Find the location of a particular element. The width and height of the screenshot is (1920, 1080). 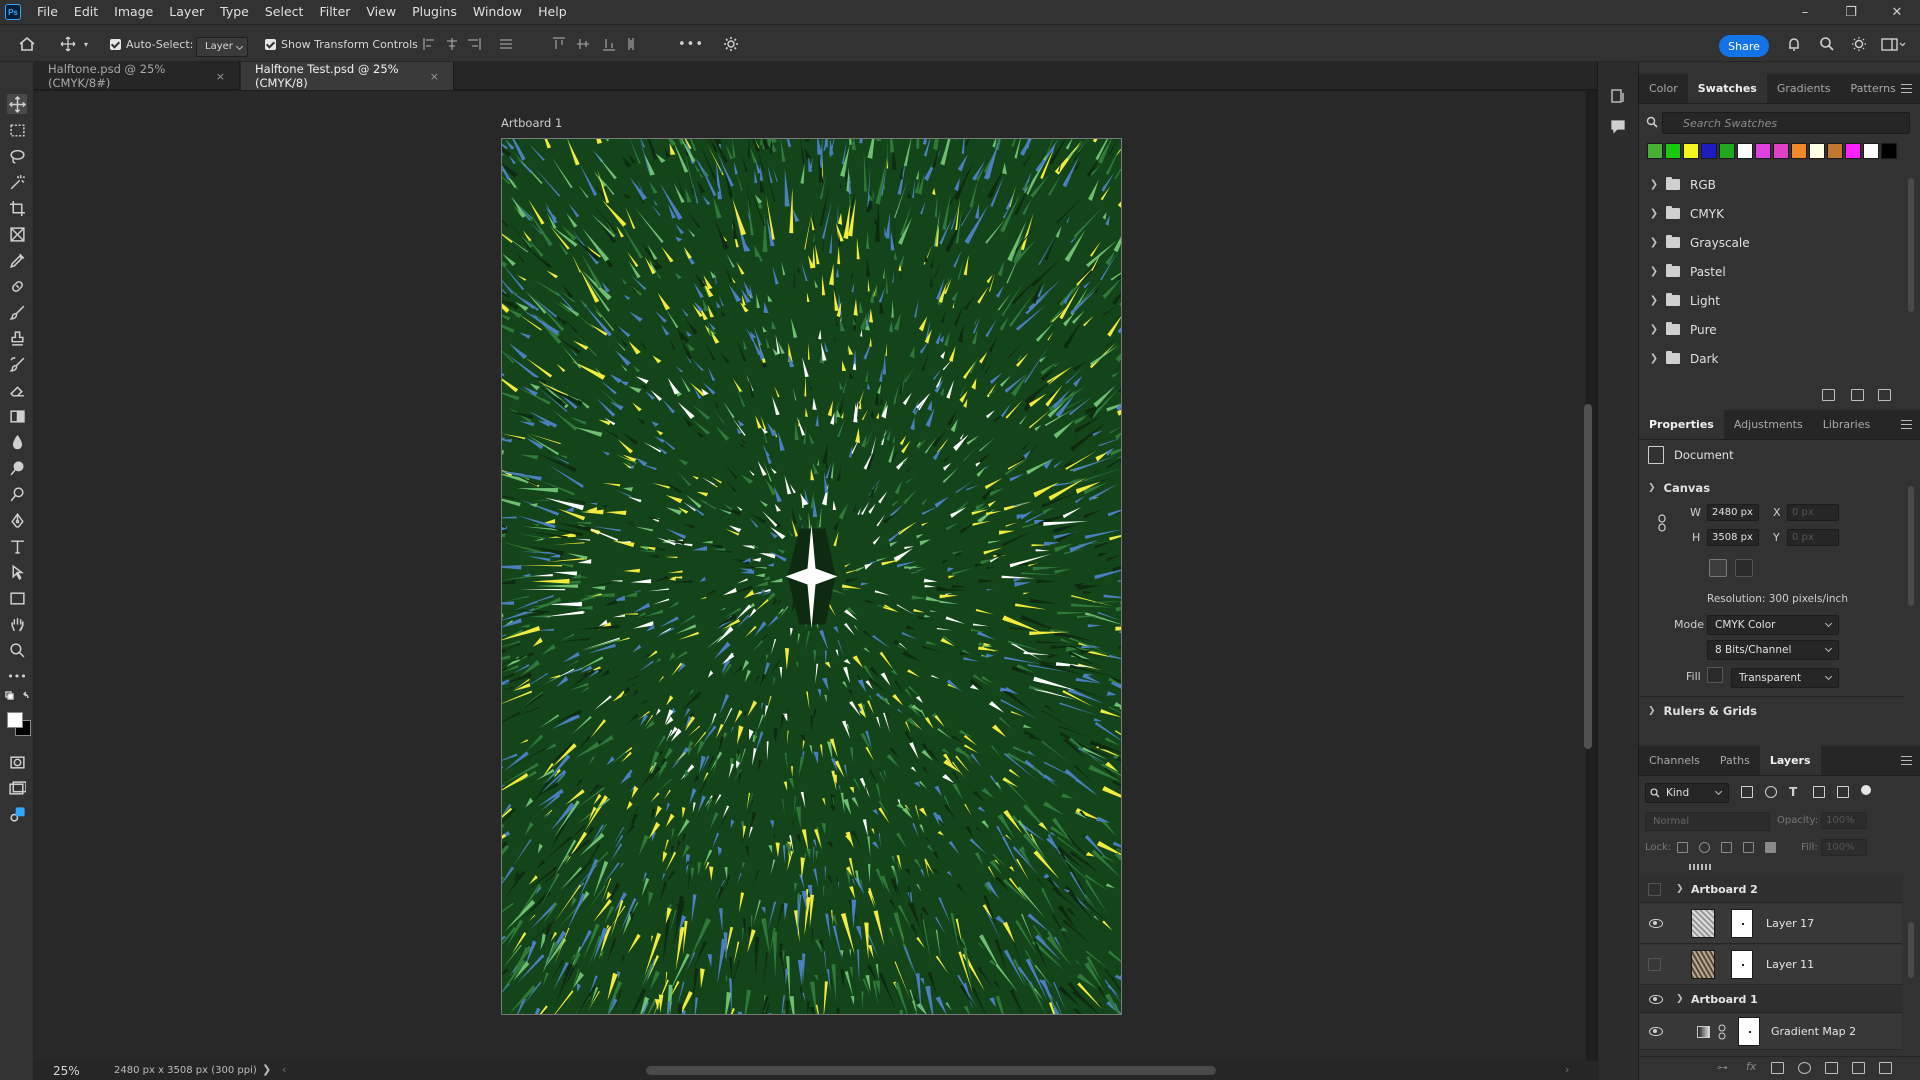

swatch-folder-light: ❯ Light is located at coordinates (1772, 300).